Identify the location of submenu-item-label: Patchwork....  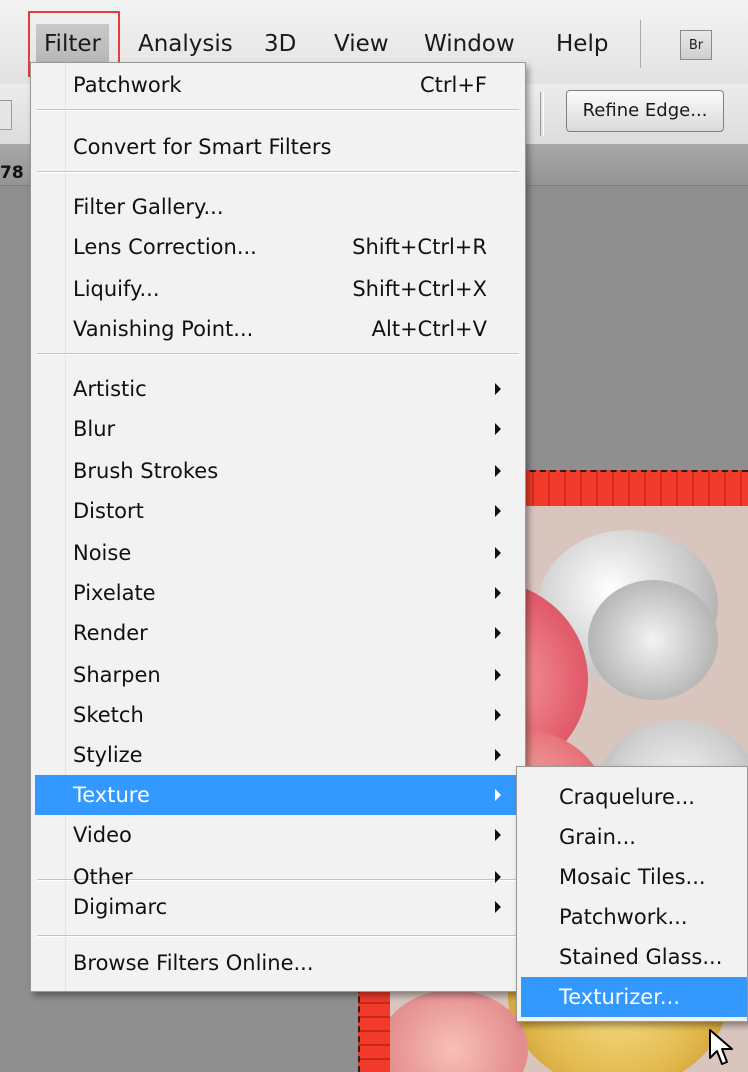
(623, 917).